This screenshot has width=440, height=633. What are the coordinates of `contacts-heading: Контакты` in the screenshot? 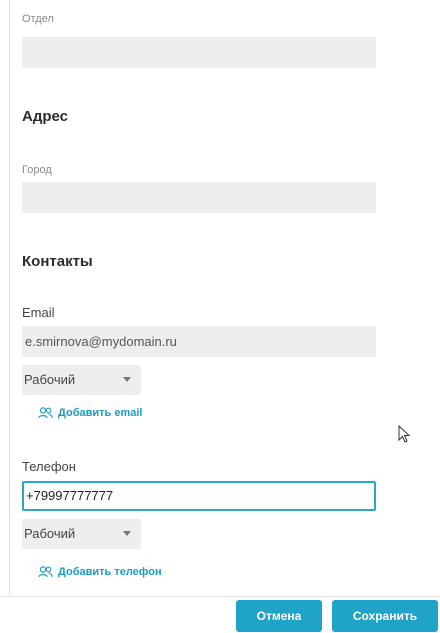 It's located at (57, 261).